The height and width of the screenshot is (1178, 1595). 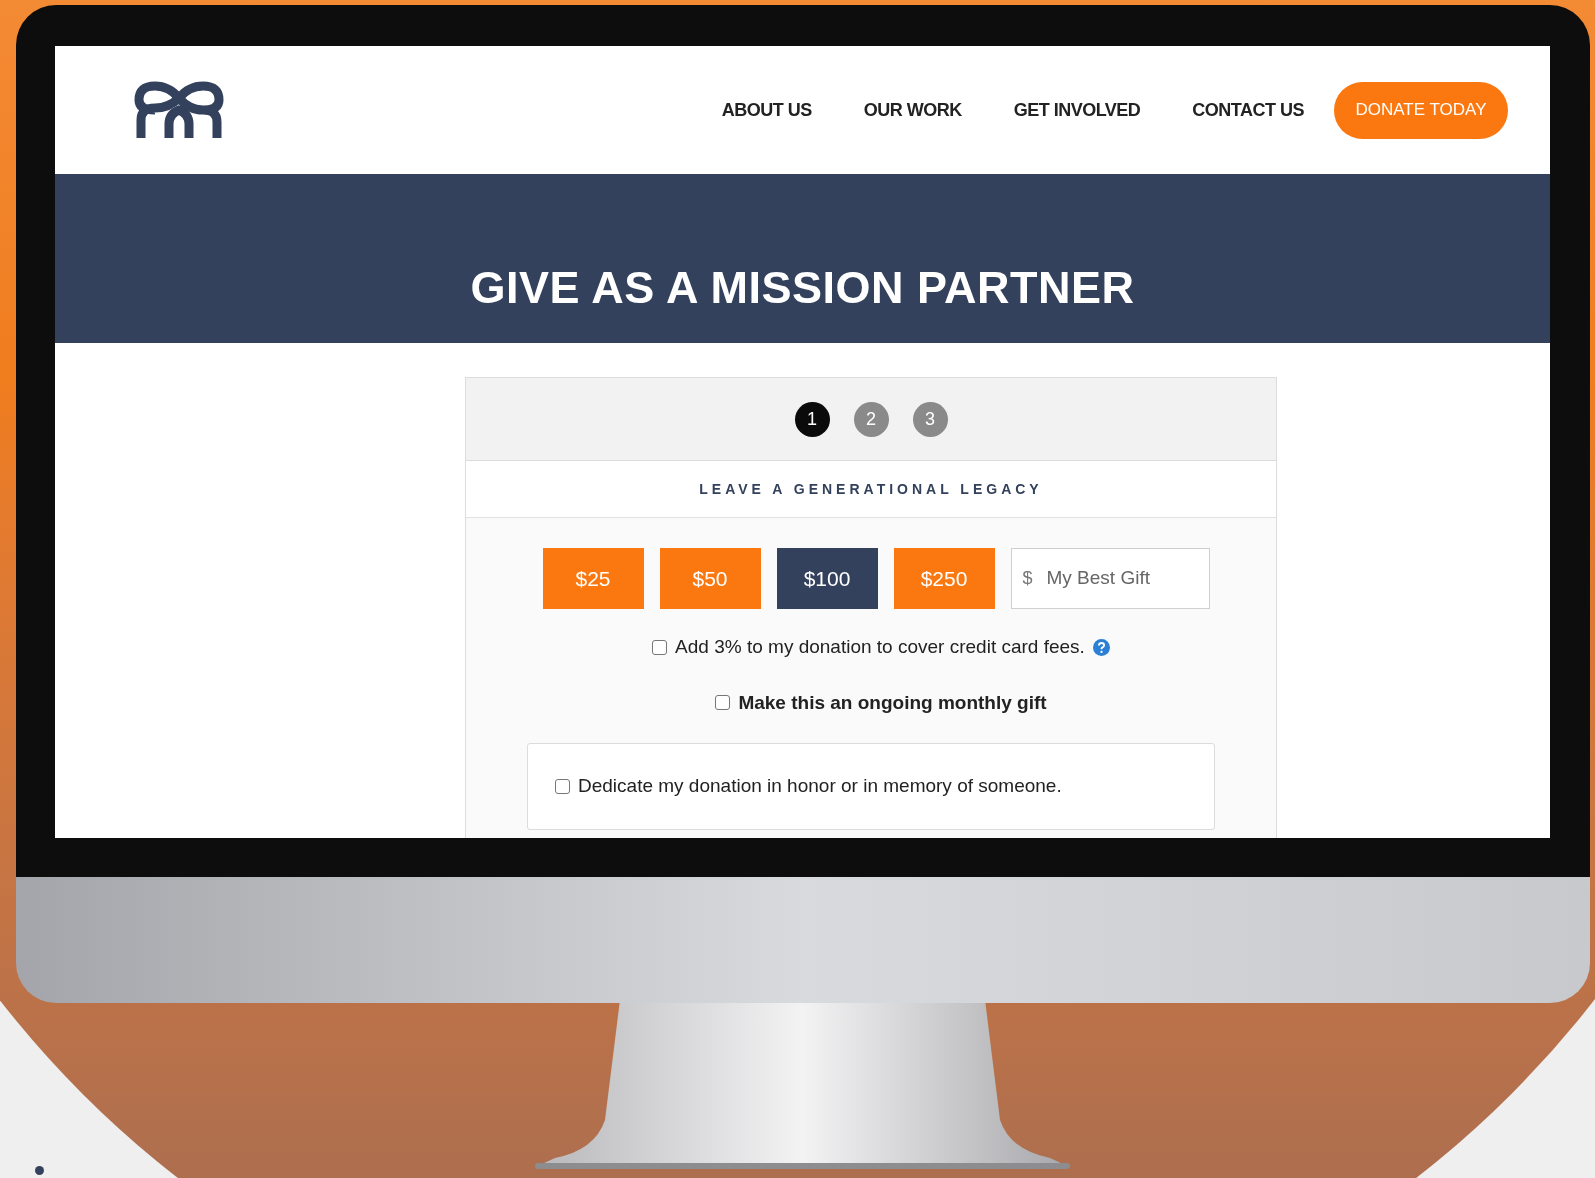 I want to click on donate-button: DONATE TODAY, so click(x=1421, y=110).